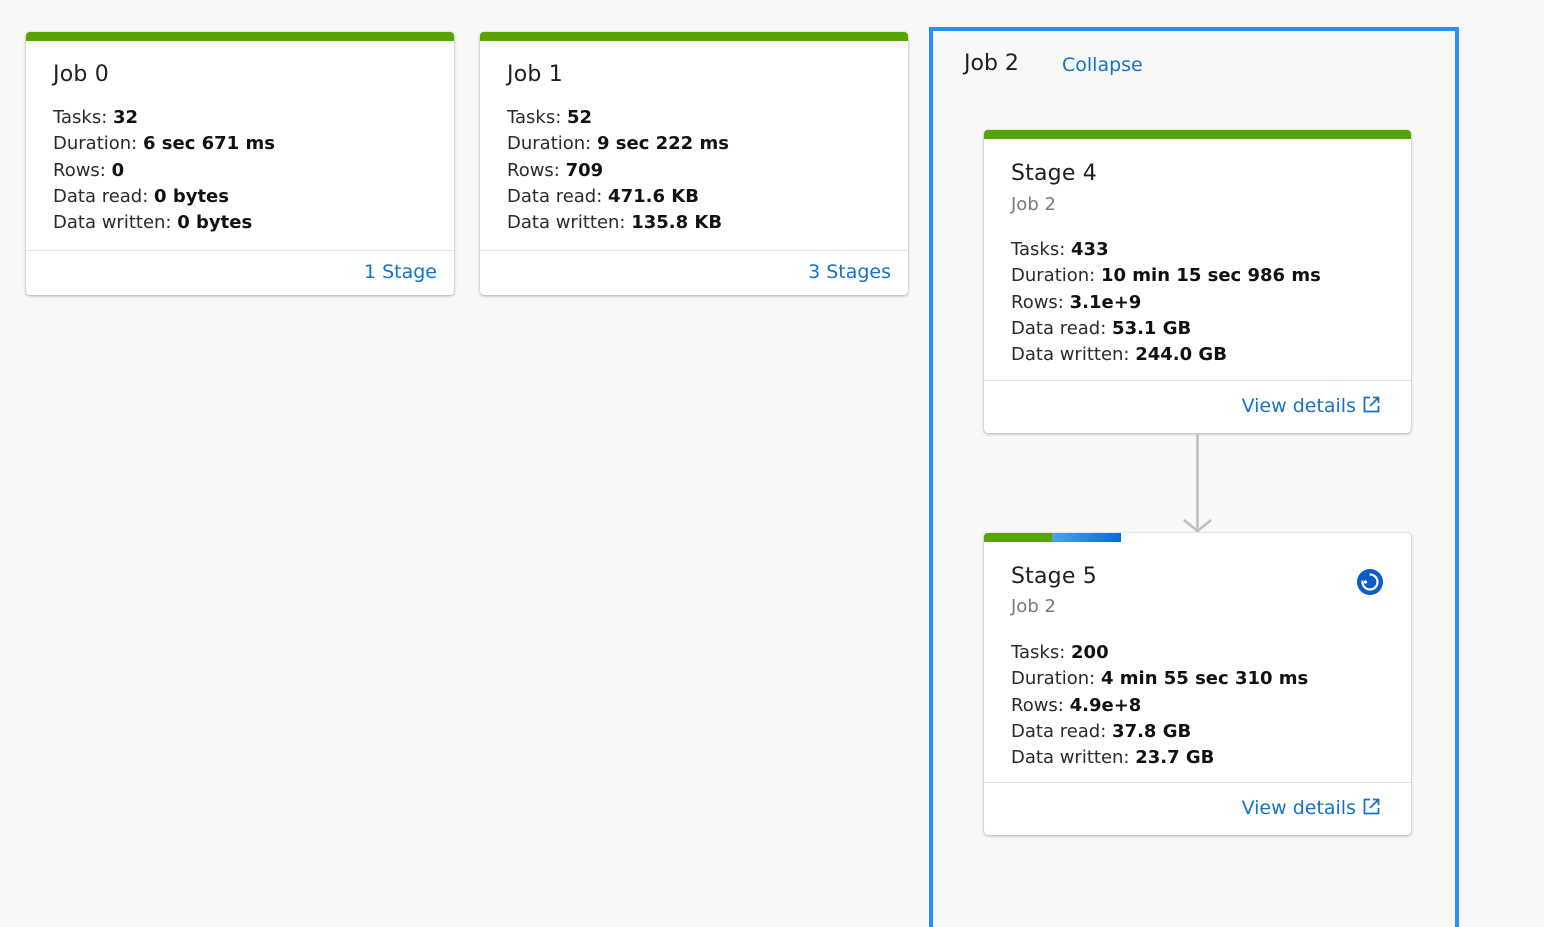  What do you see at coordinates (1159, 653) in the screenshot?
I see `metric-tasks: Tasks: 200` at bounding box center [1159, 653].